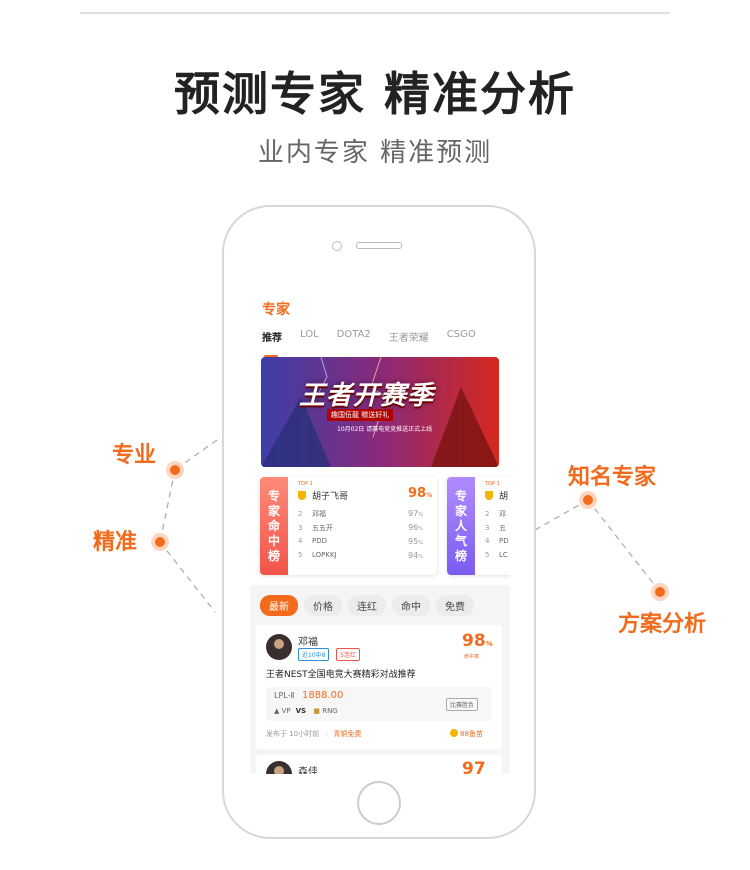  What do you see at coordinates (379, 704) in the screenshot?
I see `match-info: LPL-Ⅱ 1888.00 ▲ VP VS ■ RNG 比赛胜负` at bounding box center [379, 704].